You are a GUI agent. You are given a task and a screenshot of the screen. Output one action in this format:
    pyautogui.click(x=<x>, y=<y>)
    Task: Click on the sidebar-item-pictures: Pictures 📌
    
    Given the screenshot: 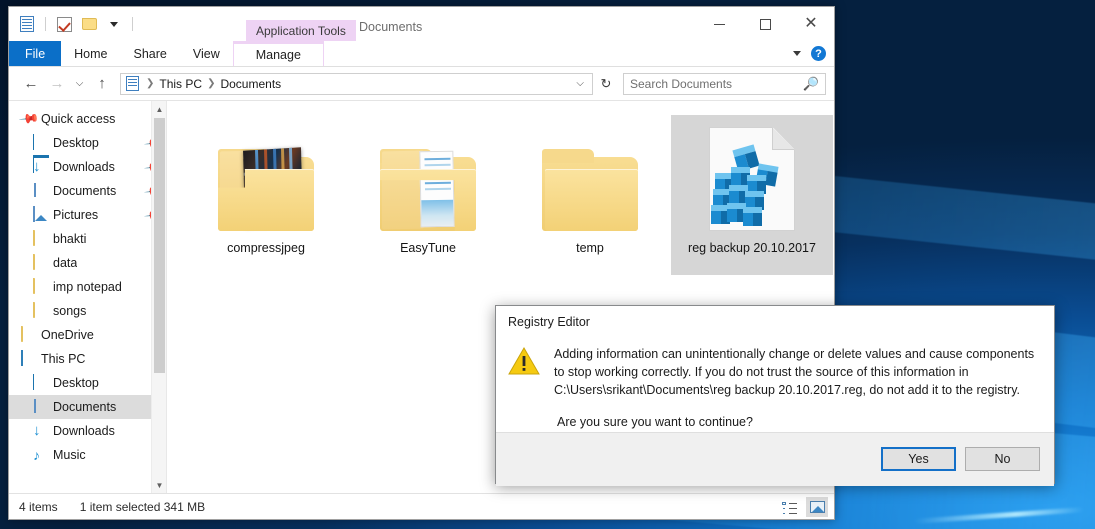 What is the action you would take?
    pyautogui.click(x=87, y=215)
    